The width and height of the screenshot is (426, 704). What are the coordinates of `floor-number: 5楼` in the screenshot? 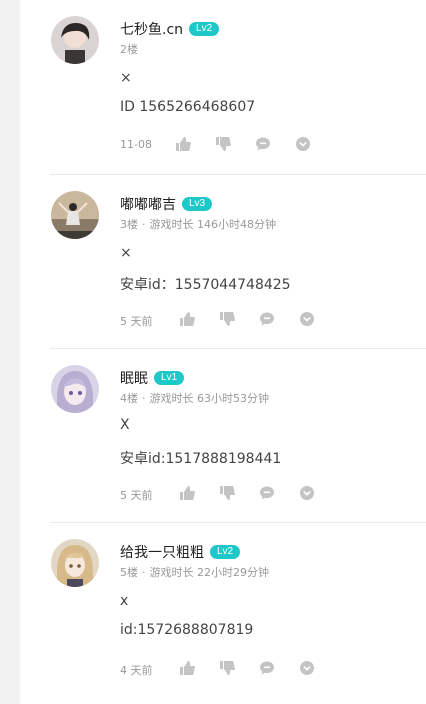 It's located at (129, 572).